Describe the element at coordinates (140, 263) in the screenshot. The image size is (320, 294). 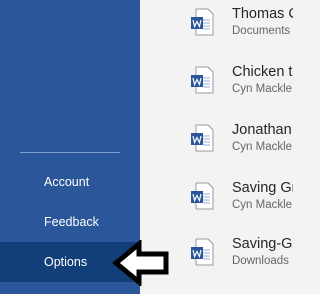
I see `left-arrow-icon` at that location.